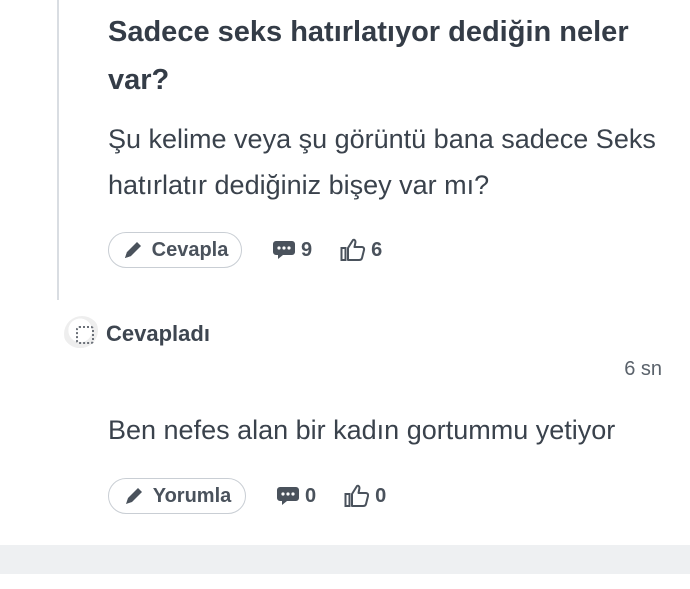 The width and height of the screenshot is (690, 589). What do you see at coordinates (158, 333) in the screenshot?
I see `answer-author-label: Cevapladı` at bounding box center [158, 333].